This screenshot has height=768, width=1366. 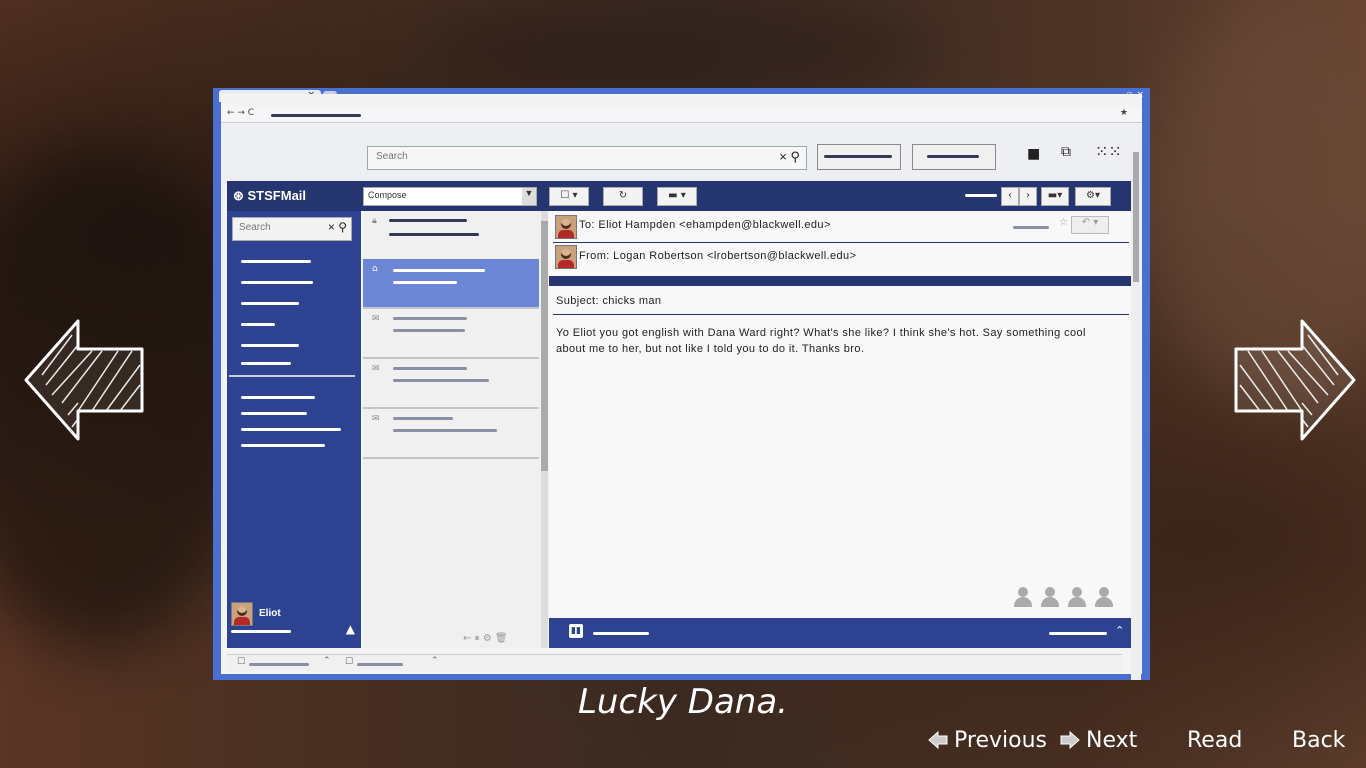 I want to click on chat-bar: ▮▮ ⌃, so click(x=840, y=633).